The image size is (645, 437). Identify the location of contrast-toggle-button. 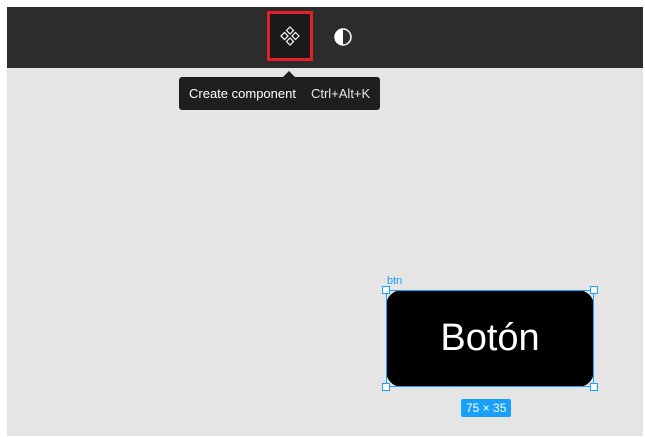
(343, 37).